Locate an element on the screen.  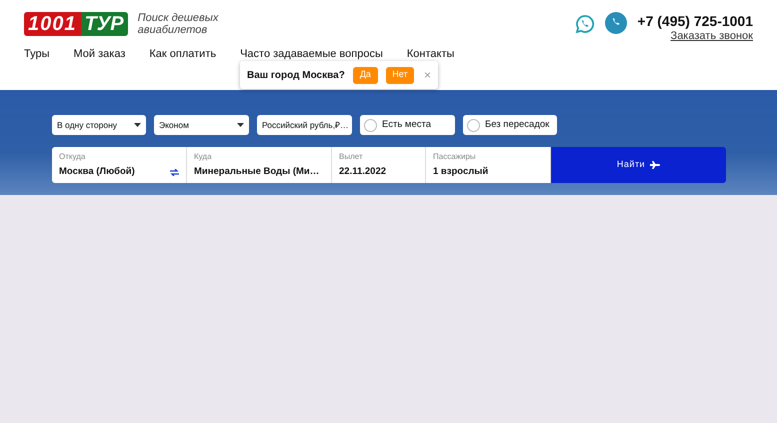
phone-number: +7 (495) 725-1001 is located at coordinates (695, 21).